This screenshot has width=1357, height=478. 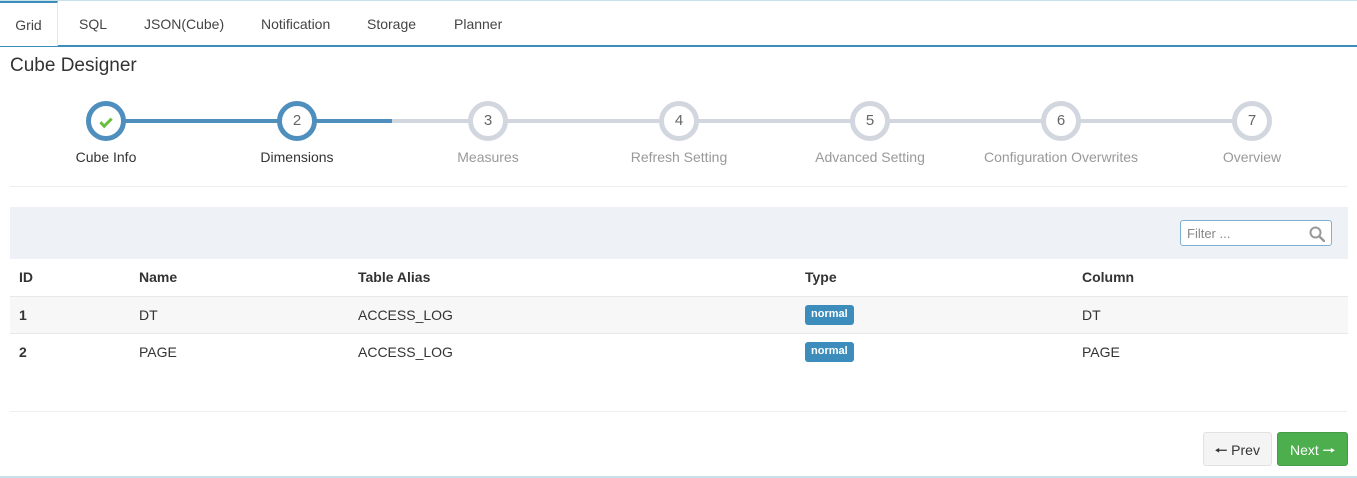 I want to click on wizard-step-label: Advanced Setting, so click(x=870, y=157).